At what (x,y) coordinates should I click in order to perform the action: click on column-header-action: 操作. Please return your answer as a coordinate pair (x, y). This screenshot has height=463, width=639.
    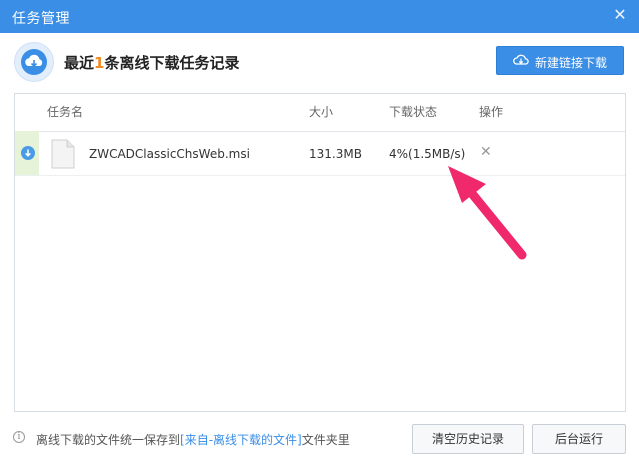
    Looking at the image, I should click on (491, 112).